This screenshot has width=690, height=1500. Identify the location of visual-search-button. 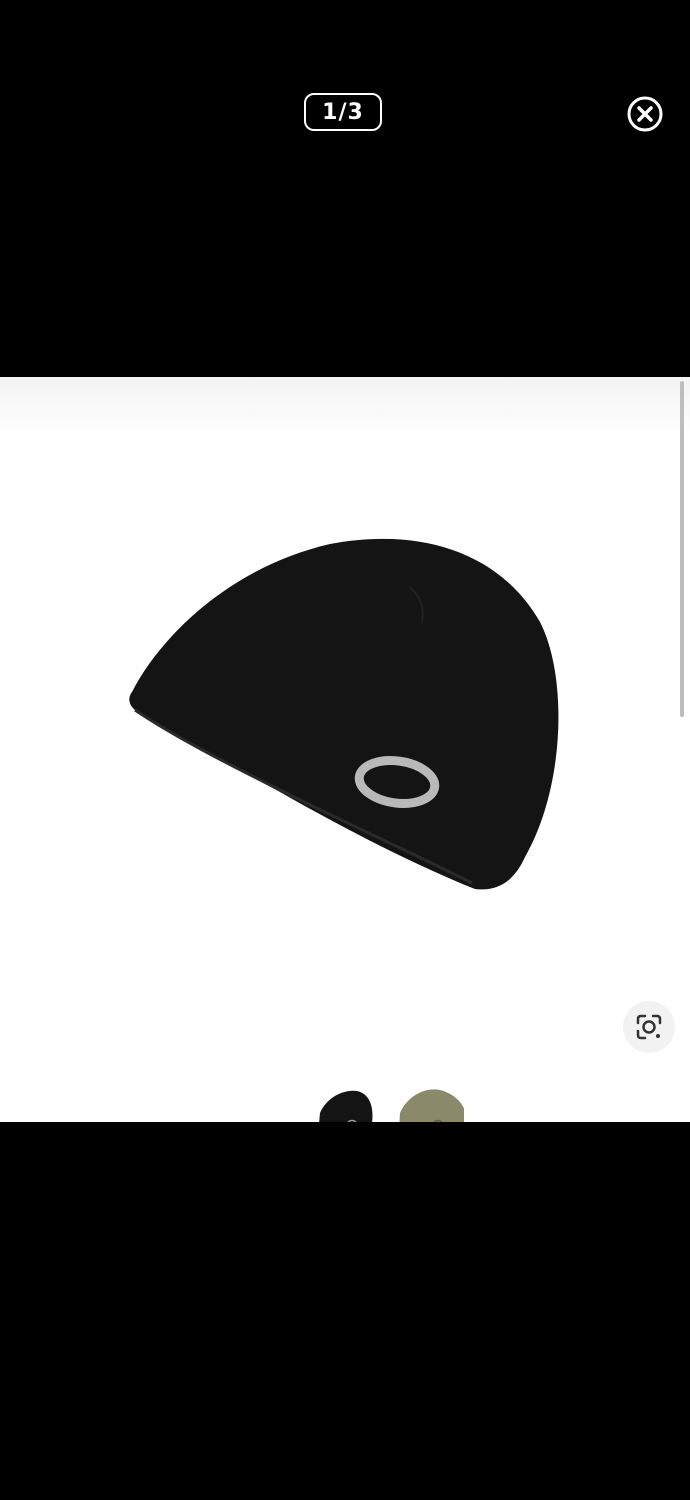
(649, 1027).